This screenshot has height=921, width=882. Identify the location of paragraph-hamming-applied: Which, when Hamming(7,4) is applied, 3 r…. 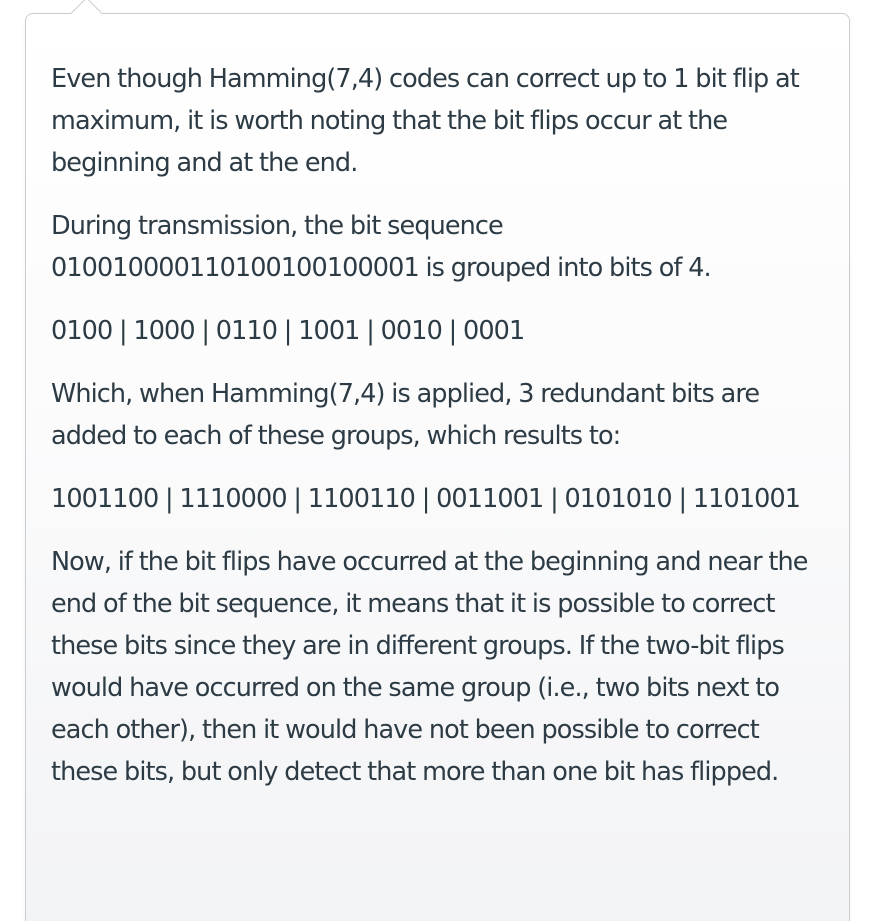
(405, 415).